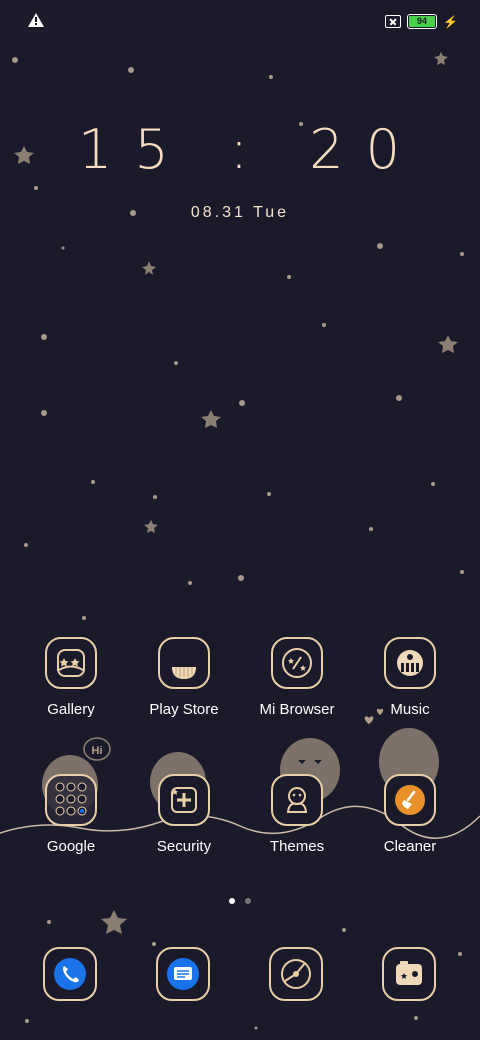 The image size is (480, 1040). I want to click on app-themes: Themes, so click(297, 814).